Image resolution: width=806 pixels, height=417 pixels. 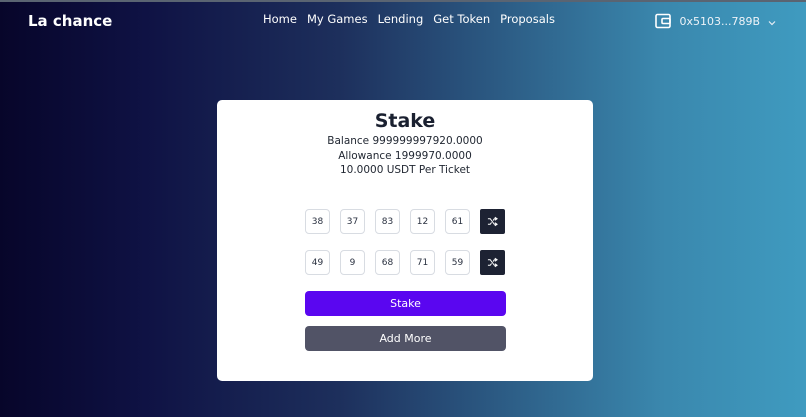 What do you see at coordinates (527, 19) in the screenshot?
I see `nav-link-proposals: Proposals` at bounding box center [527, 19].